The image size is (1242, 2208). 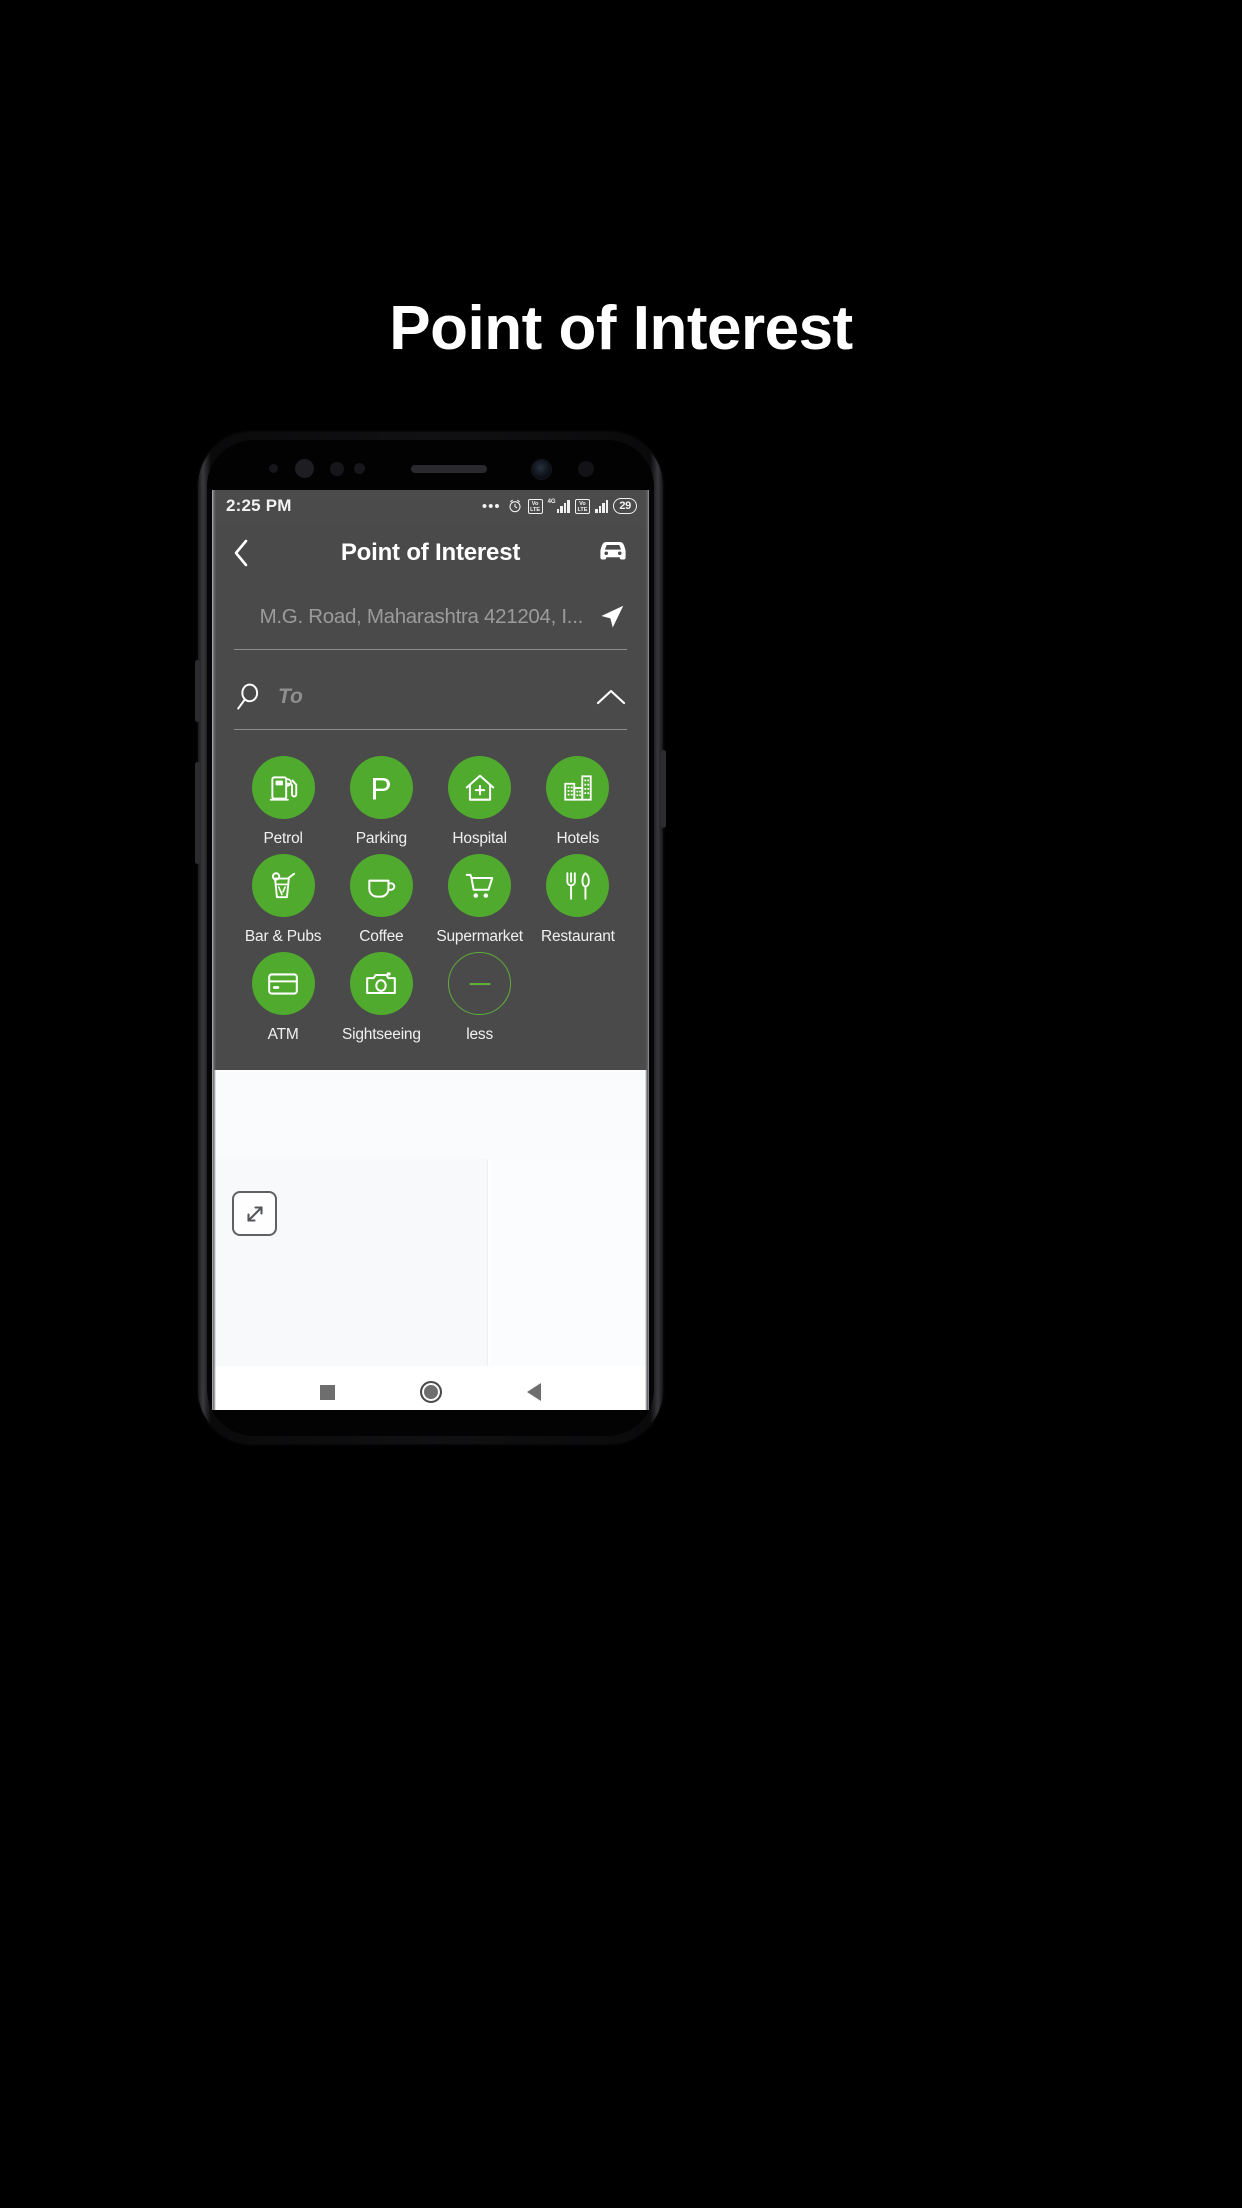 What do you see at coordinates (551, 502) in the screenshot?
I see `network-type-label: 4G` at bounding box center [551, 502].